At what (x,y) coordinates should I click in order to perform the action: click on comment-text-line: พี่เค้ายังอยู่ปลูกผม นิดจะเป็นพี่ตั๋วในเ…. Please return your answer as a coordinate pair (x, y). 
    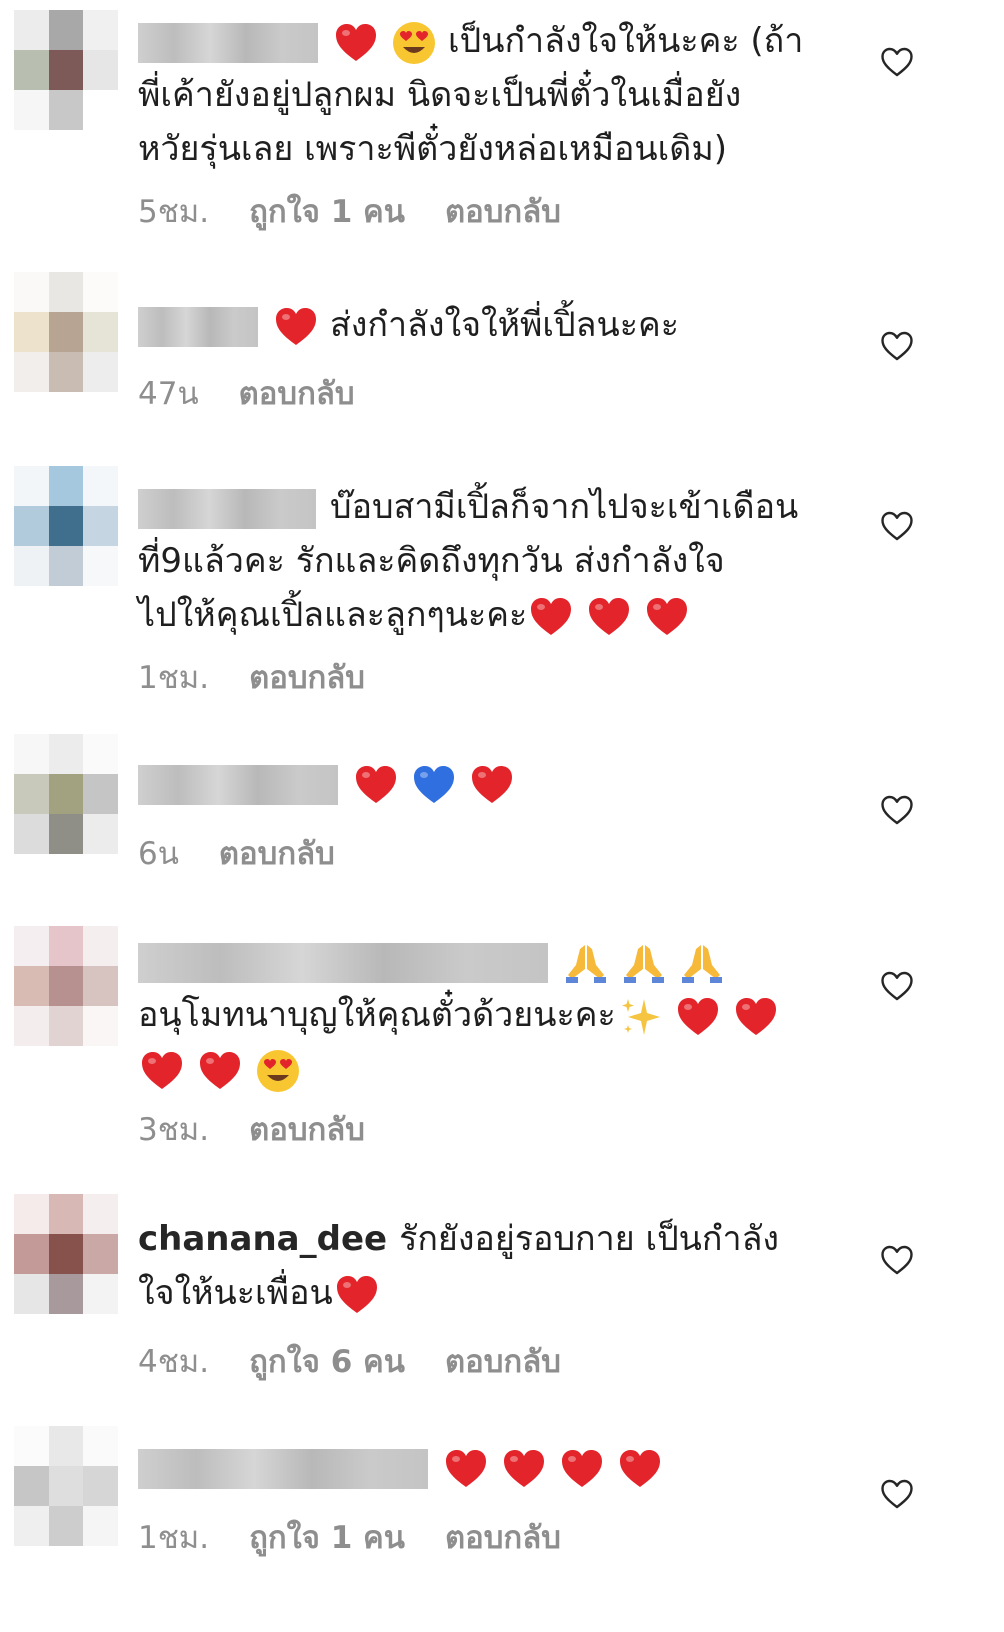
    Looking at the image, I should click on (498, 95).